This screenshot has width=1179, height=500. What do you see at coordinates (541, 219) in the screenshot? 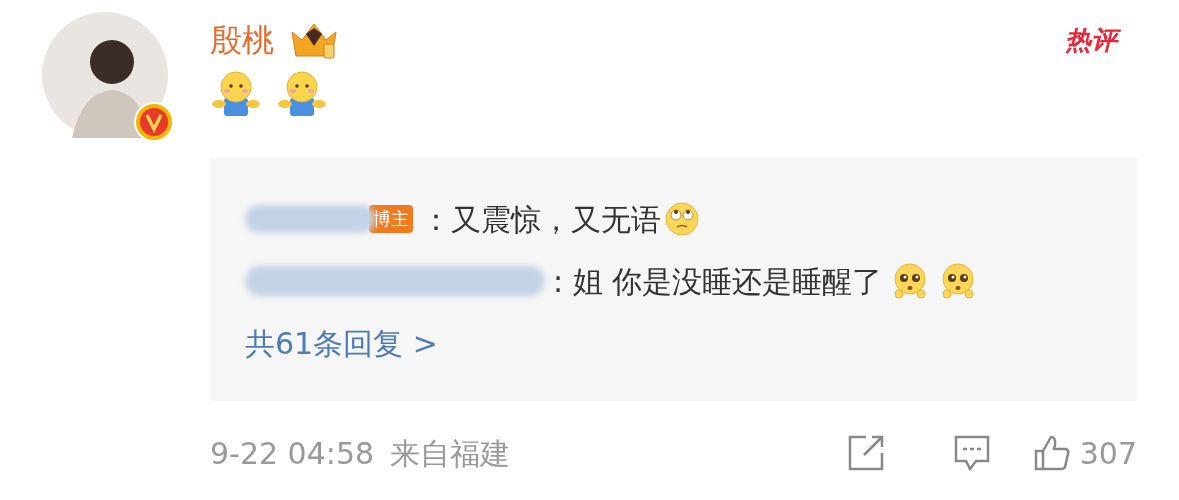
I see `reply-text: ：又震惊，又无语` at bounding box center [541, 219].